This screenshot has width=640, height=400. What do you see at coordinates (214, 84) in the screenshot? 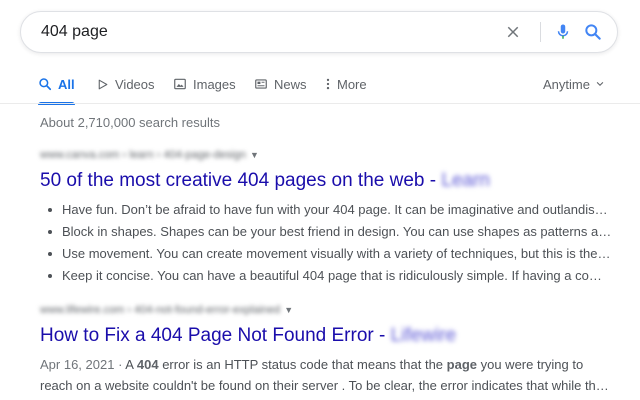
I see `tab-label: Images` at bounding box center [214, 84].